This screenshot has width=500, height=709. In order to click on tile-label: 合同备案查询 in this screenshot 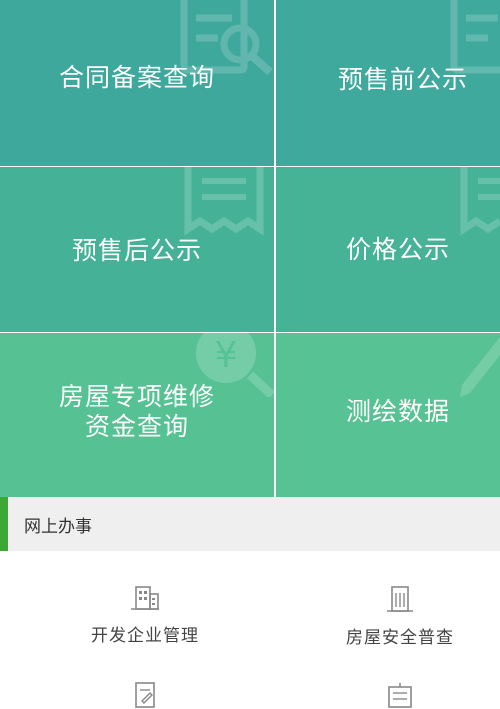, I will do `click(136, 77)`.